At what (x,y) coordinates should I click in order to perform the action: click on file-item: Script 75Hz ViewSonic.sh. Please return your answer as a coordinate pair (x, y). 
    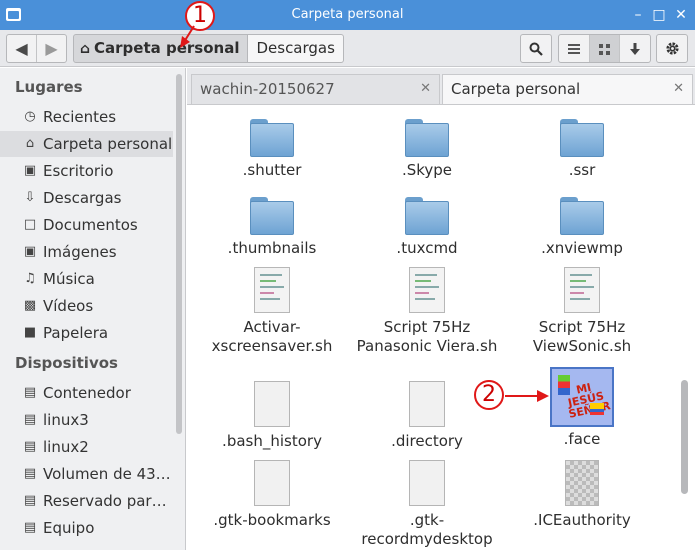
    Looking at the image, I should click on (582, 311).